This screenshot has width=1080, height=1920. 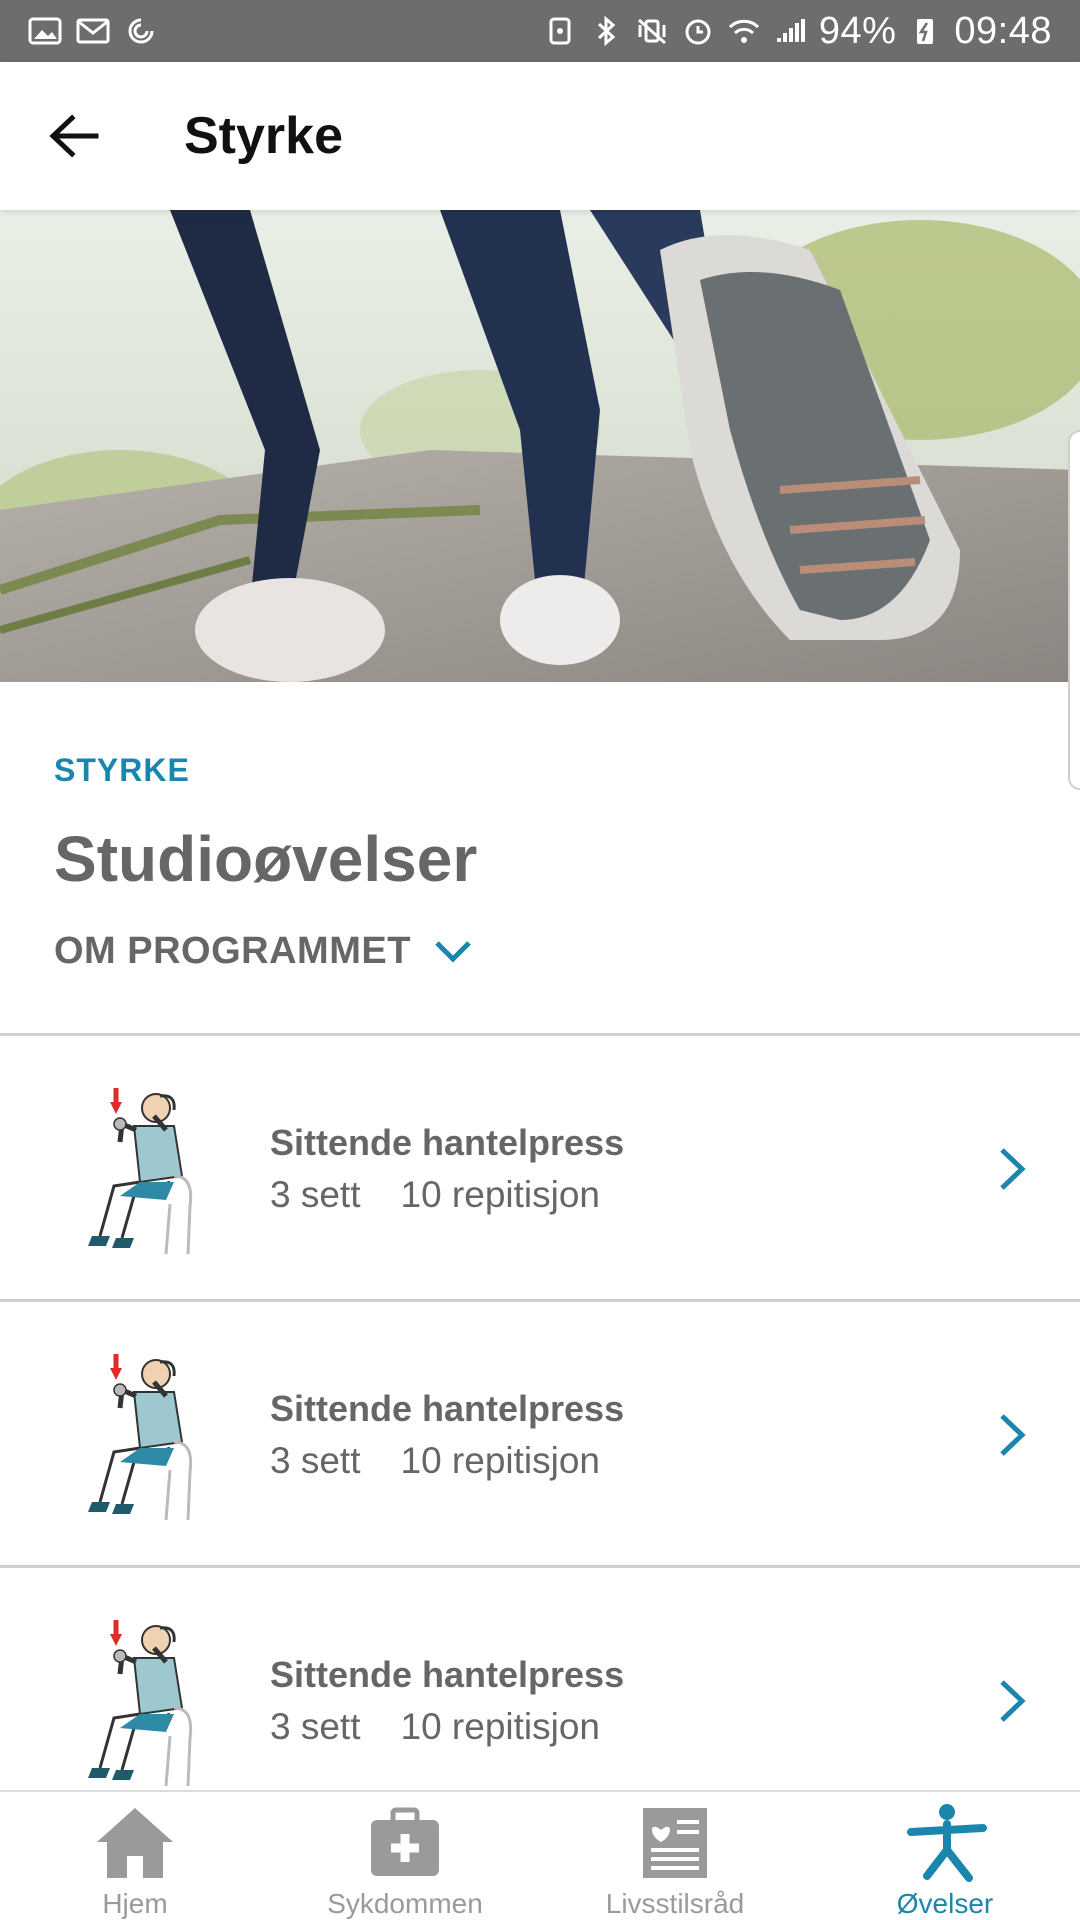 What do you see at coordinates (1074, 610) in the screenshot?
I see `side-drawer-handle` at bounding box center [1074, 610].